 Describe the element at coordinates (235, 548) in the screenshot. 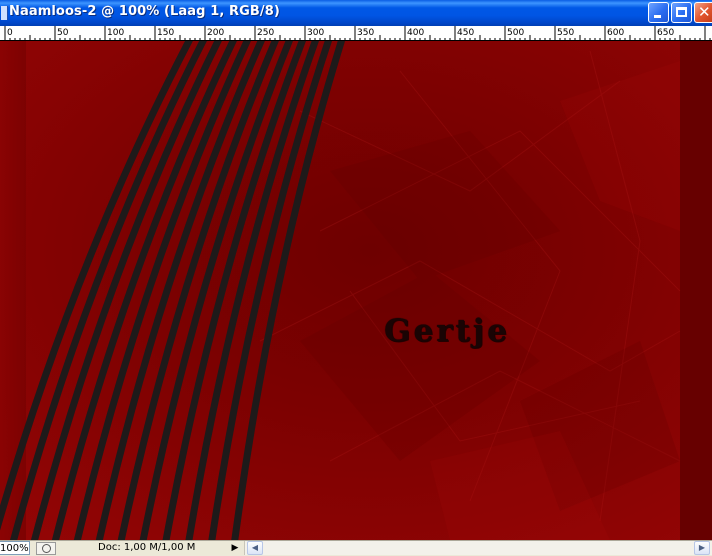

I see `status-menu-arrow-icon: ▶` at that location.